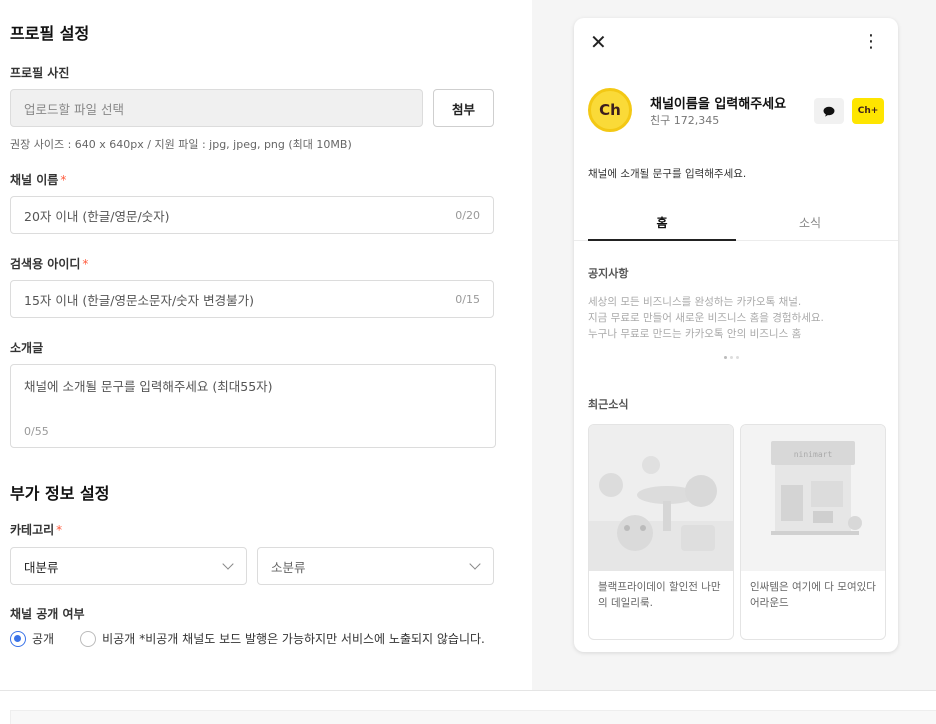  I want to click on search-id-placeholder: 15자 이내 (한글/영문소문자/숫자 변경불가), so click(139, 300).